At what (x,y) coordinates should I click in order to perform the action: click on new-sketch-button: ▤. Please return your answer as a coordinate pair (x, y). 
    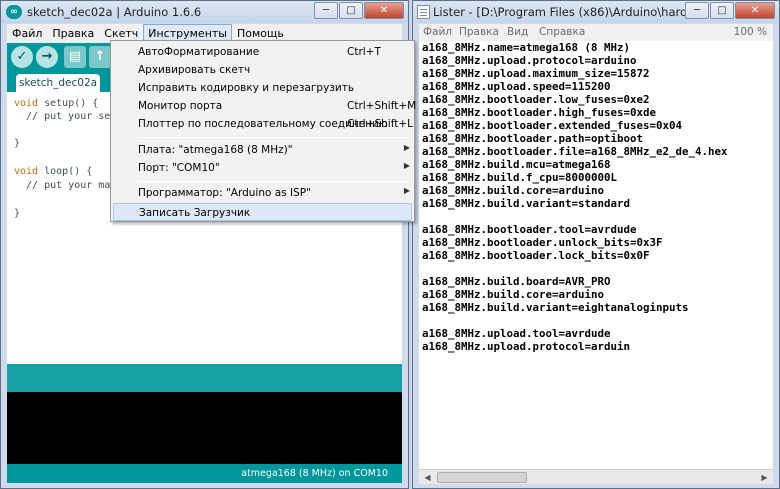
    Looking at the image, I should click on (75, 57).